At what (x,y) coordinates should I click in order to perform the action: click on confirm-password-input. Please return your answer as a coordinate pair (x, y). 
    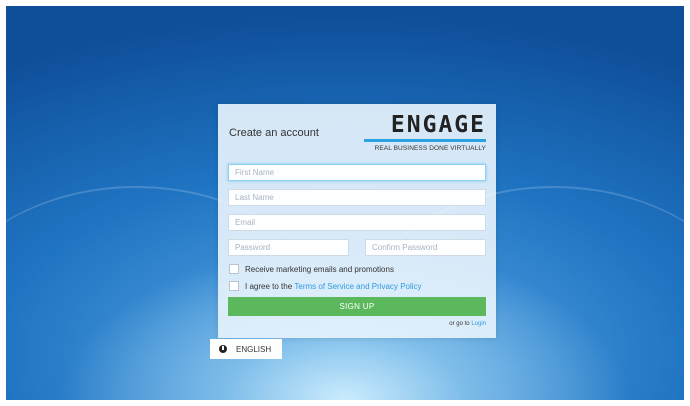
    Looking at the image, I should click on (425, 247).